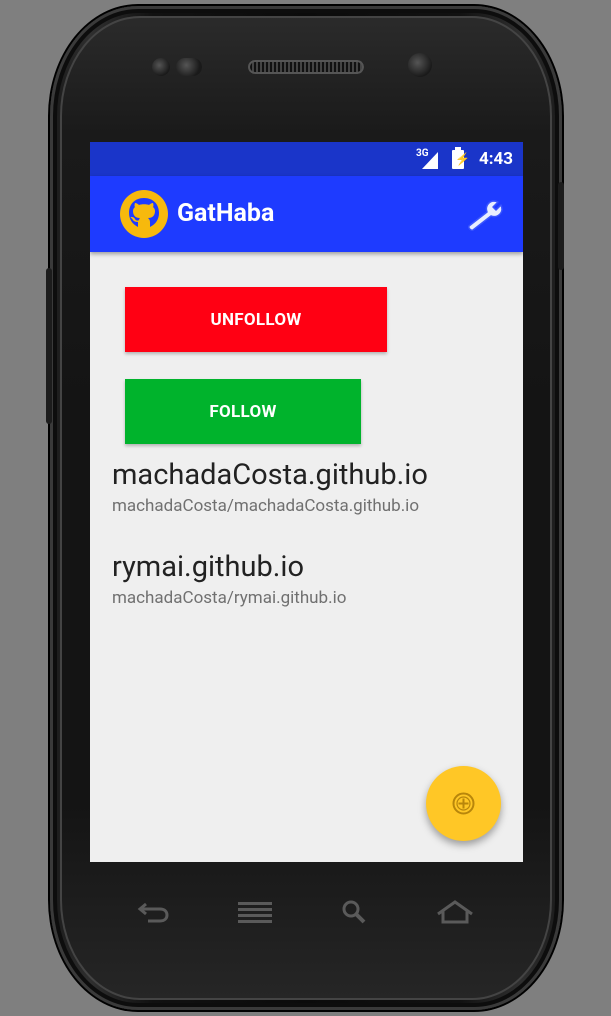 Image resolution: width=611 pixels, height=1016 pixels. Describe the element at coordinates (355, 912) in the screenshot. I see `search-icon` at that location.